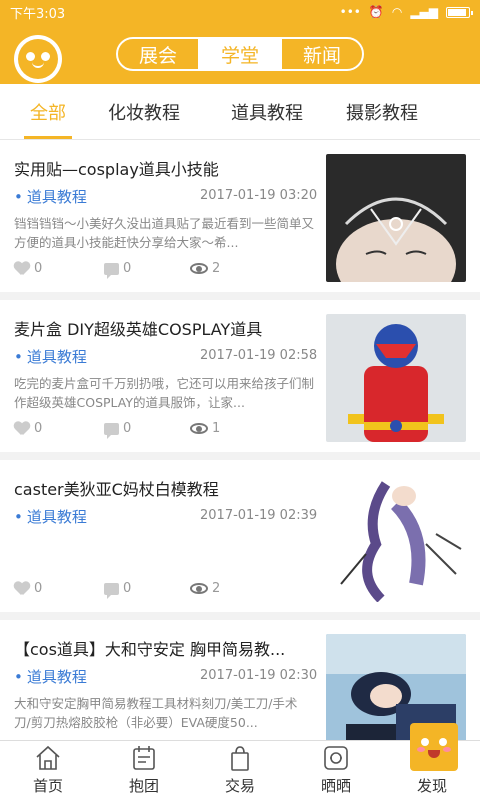  I want to click on bag-icon, so click(240, 758).